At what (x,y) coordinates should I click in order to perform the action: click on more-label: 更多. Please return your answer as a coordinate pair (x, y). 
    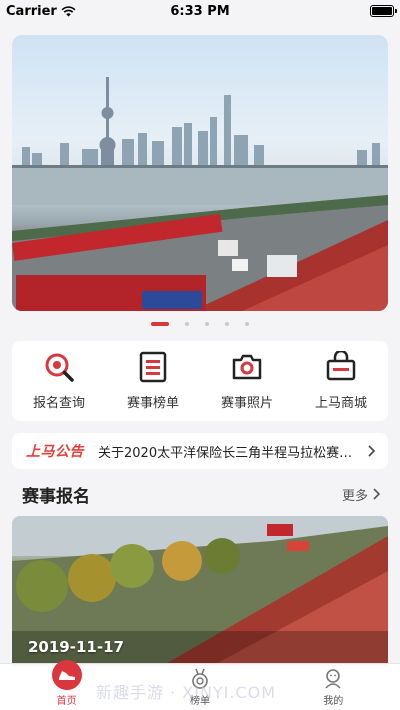
    Looking at the image, I should click on (354, 496).